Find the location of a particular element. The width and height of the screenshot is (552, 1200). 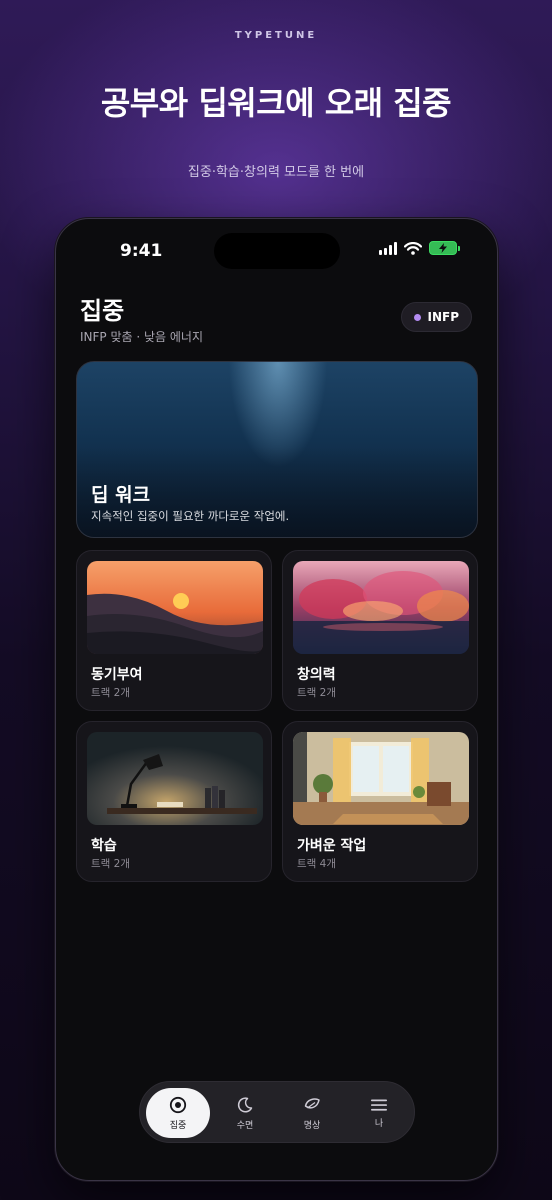

category-card-creativity: 창의력 트랙 2개 is located at coordinates (380, 630).